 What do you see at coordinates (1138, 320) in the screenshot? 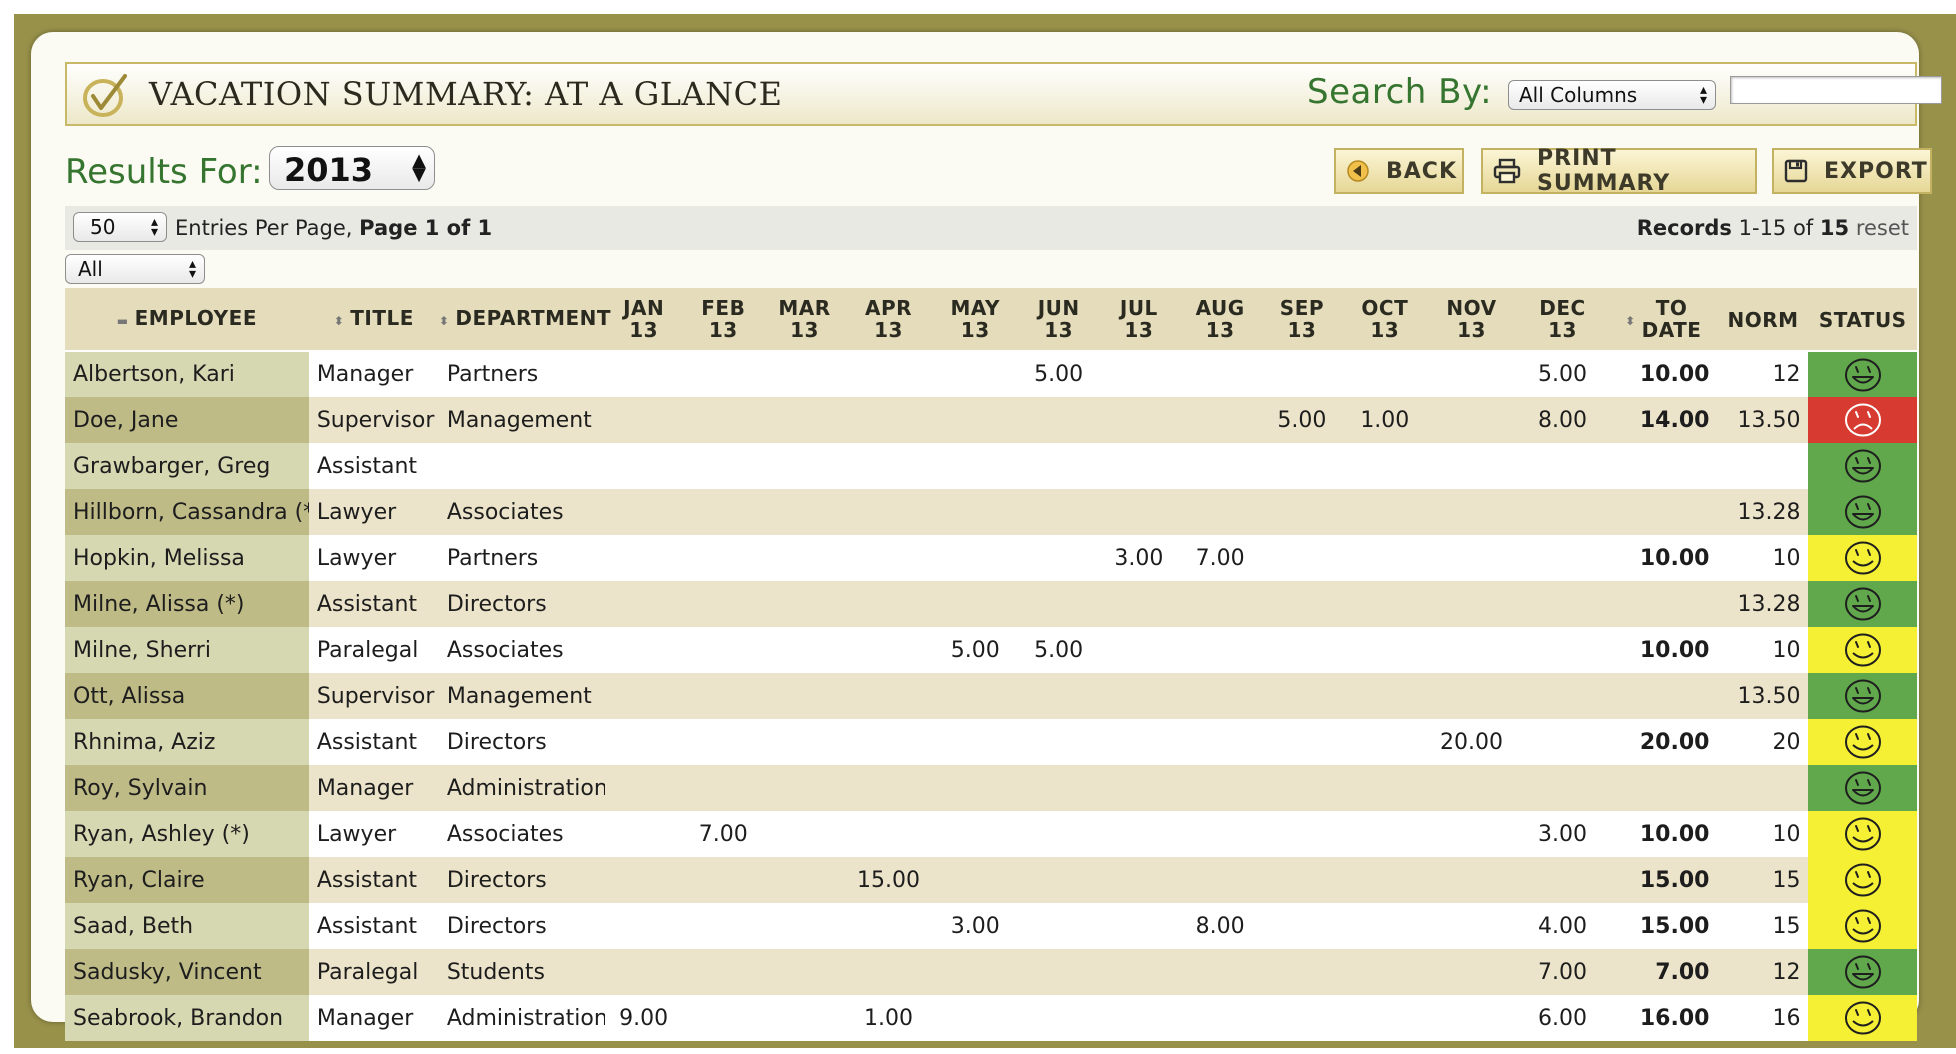
I see `column-header-month: JUL 13` at bounding box center [1138, 320].